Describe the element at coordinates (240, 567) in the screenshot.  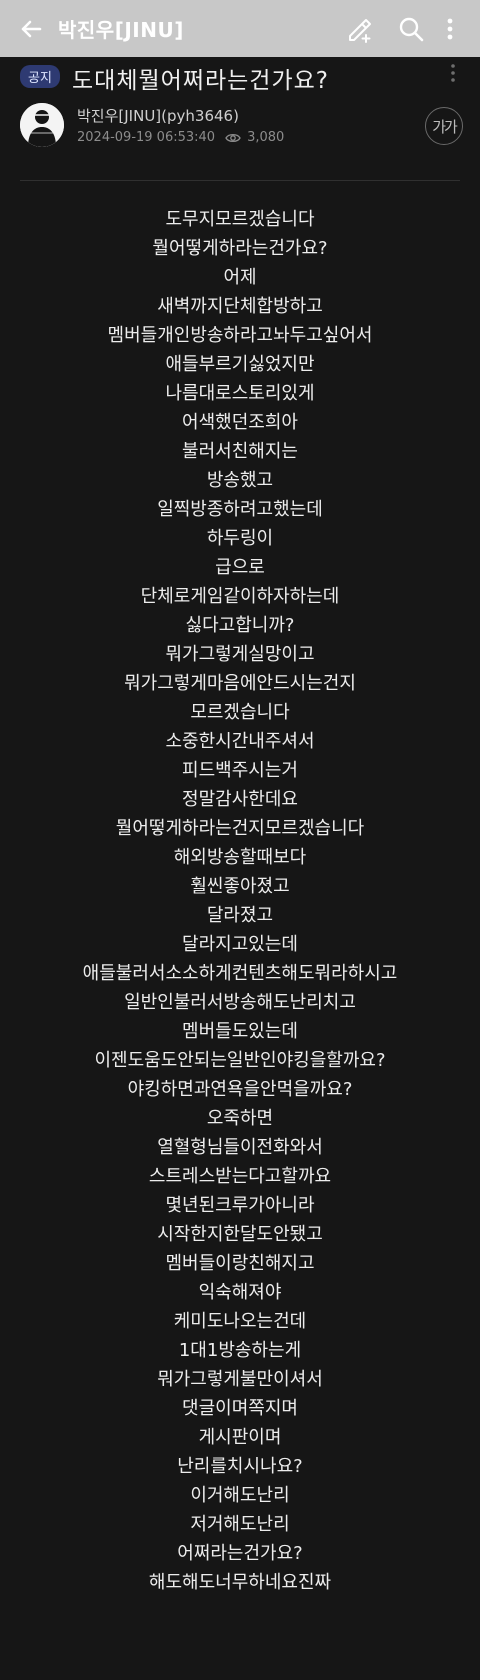
I see `body-text-line: 급으로` at that location.